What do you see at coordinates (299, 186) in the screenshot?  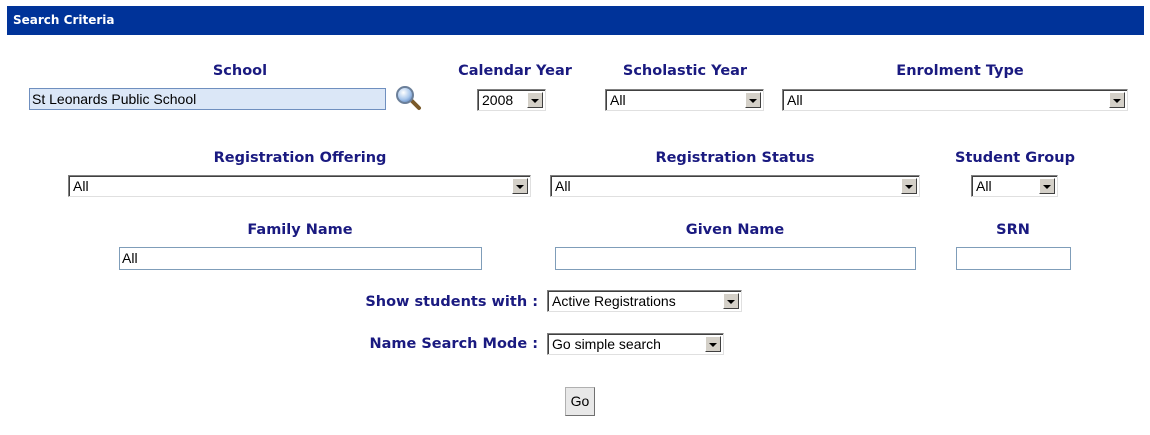 I see `registration-offering-select: All` at bounding box center [299, 186].